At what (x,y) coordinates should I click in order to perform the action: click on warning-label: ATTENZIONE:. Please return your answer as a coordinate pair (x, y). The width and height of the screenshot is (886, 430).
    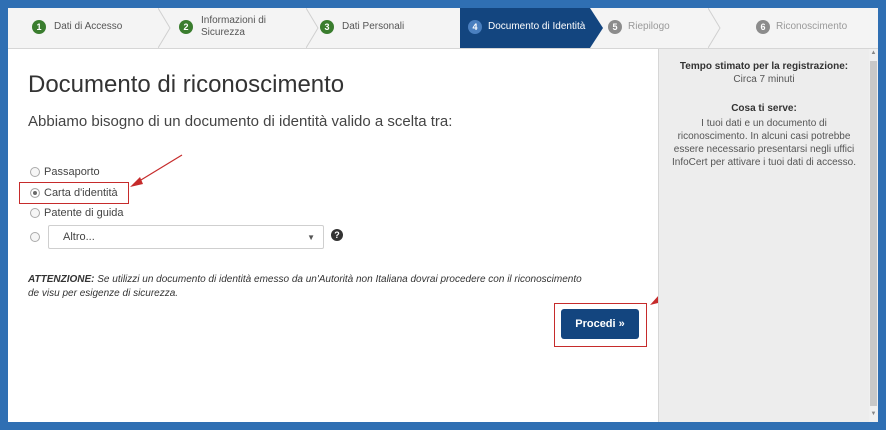
    Looking at the image, I should click on (61, 279).